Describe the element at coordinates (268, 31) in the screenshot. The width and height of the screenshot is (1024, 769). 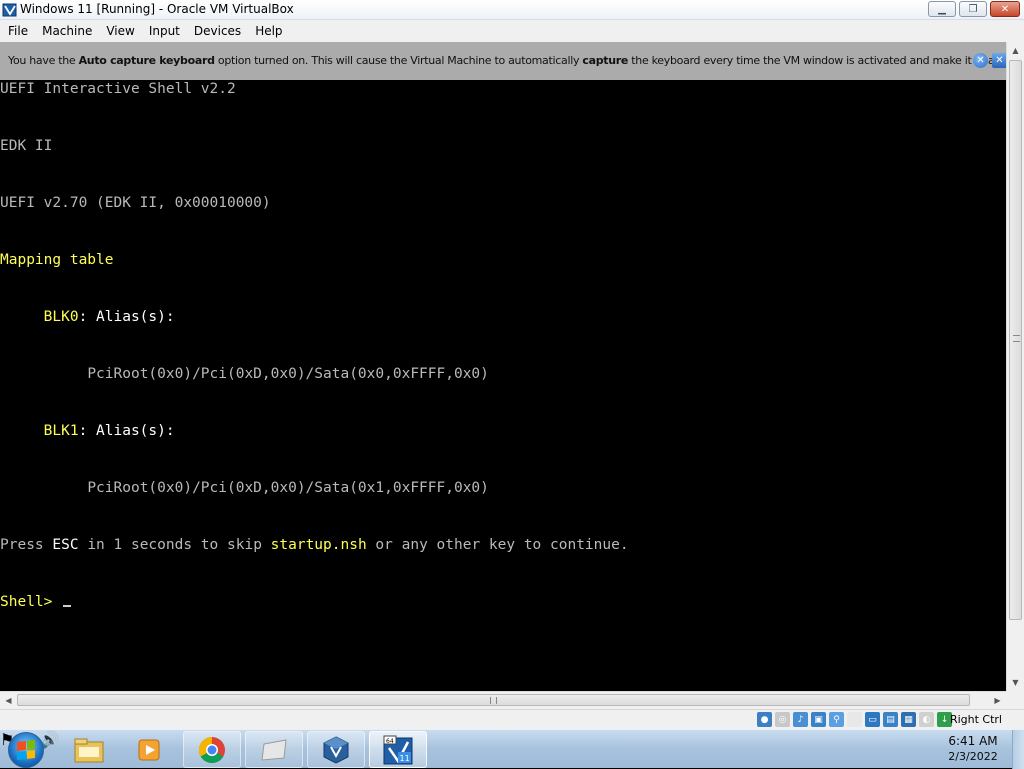
I see `menu-help: Help` at that location.